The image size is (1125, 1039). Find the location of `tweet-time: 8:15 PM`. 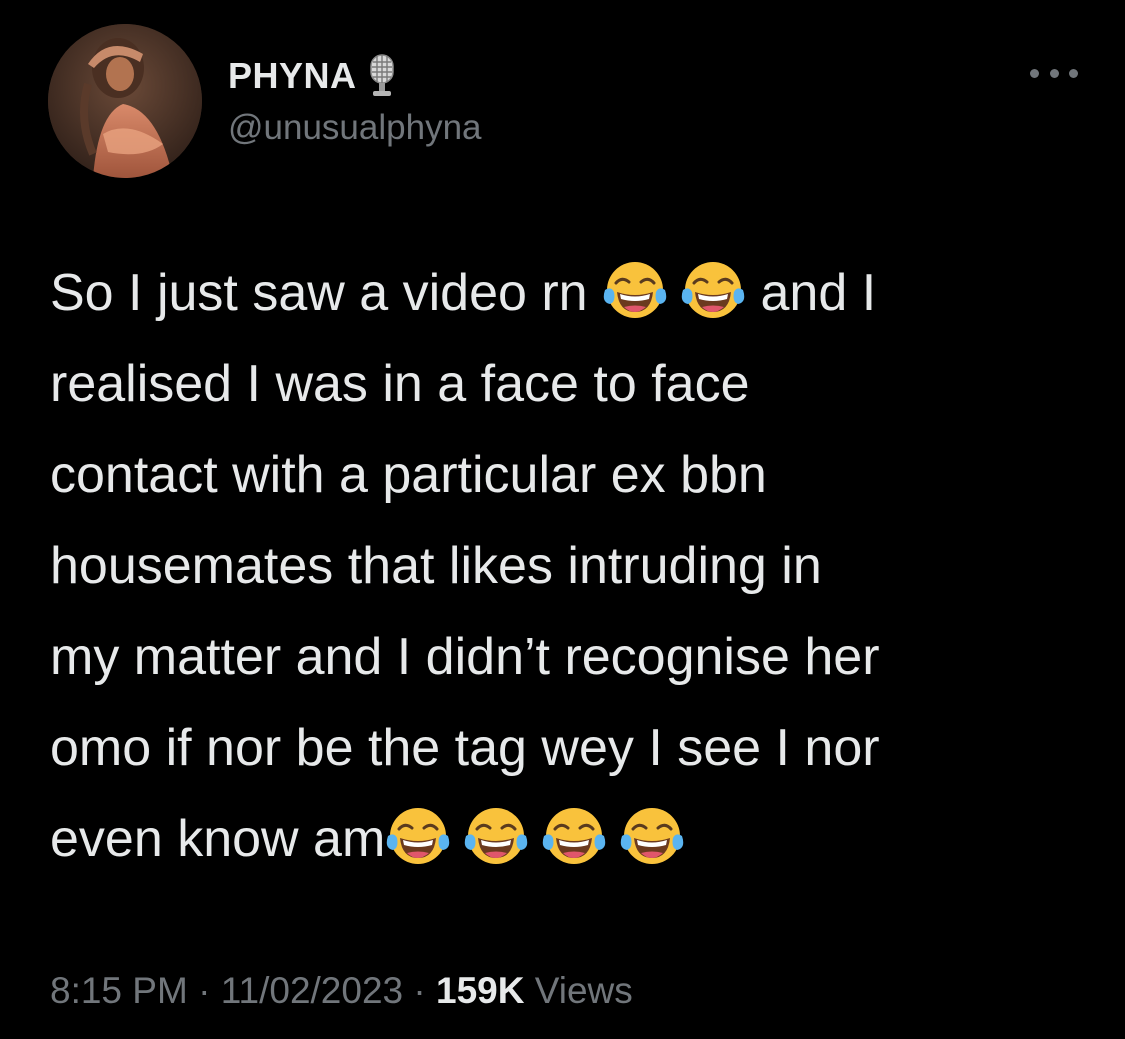

tweet-time: 8:15 PM is located at coordinates (119, 990).